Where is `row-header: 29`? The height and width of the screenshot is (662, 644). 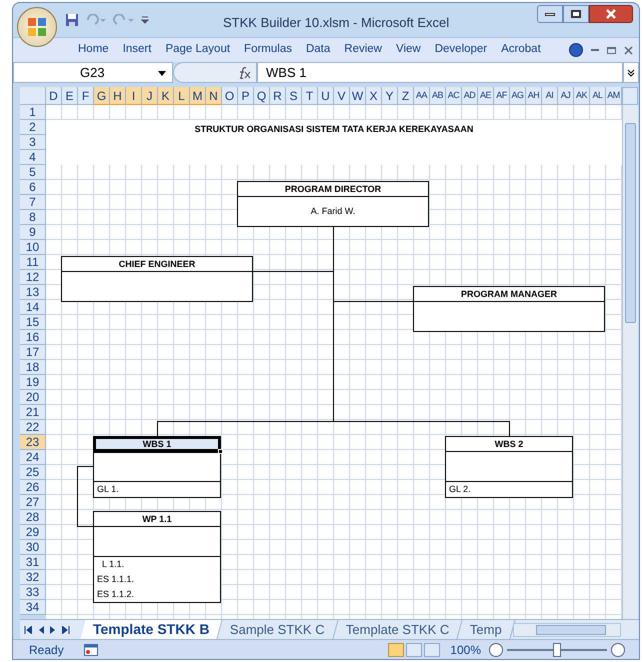 row-header: 29 is located at coordinates (33, 532).